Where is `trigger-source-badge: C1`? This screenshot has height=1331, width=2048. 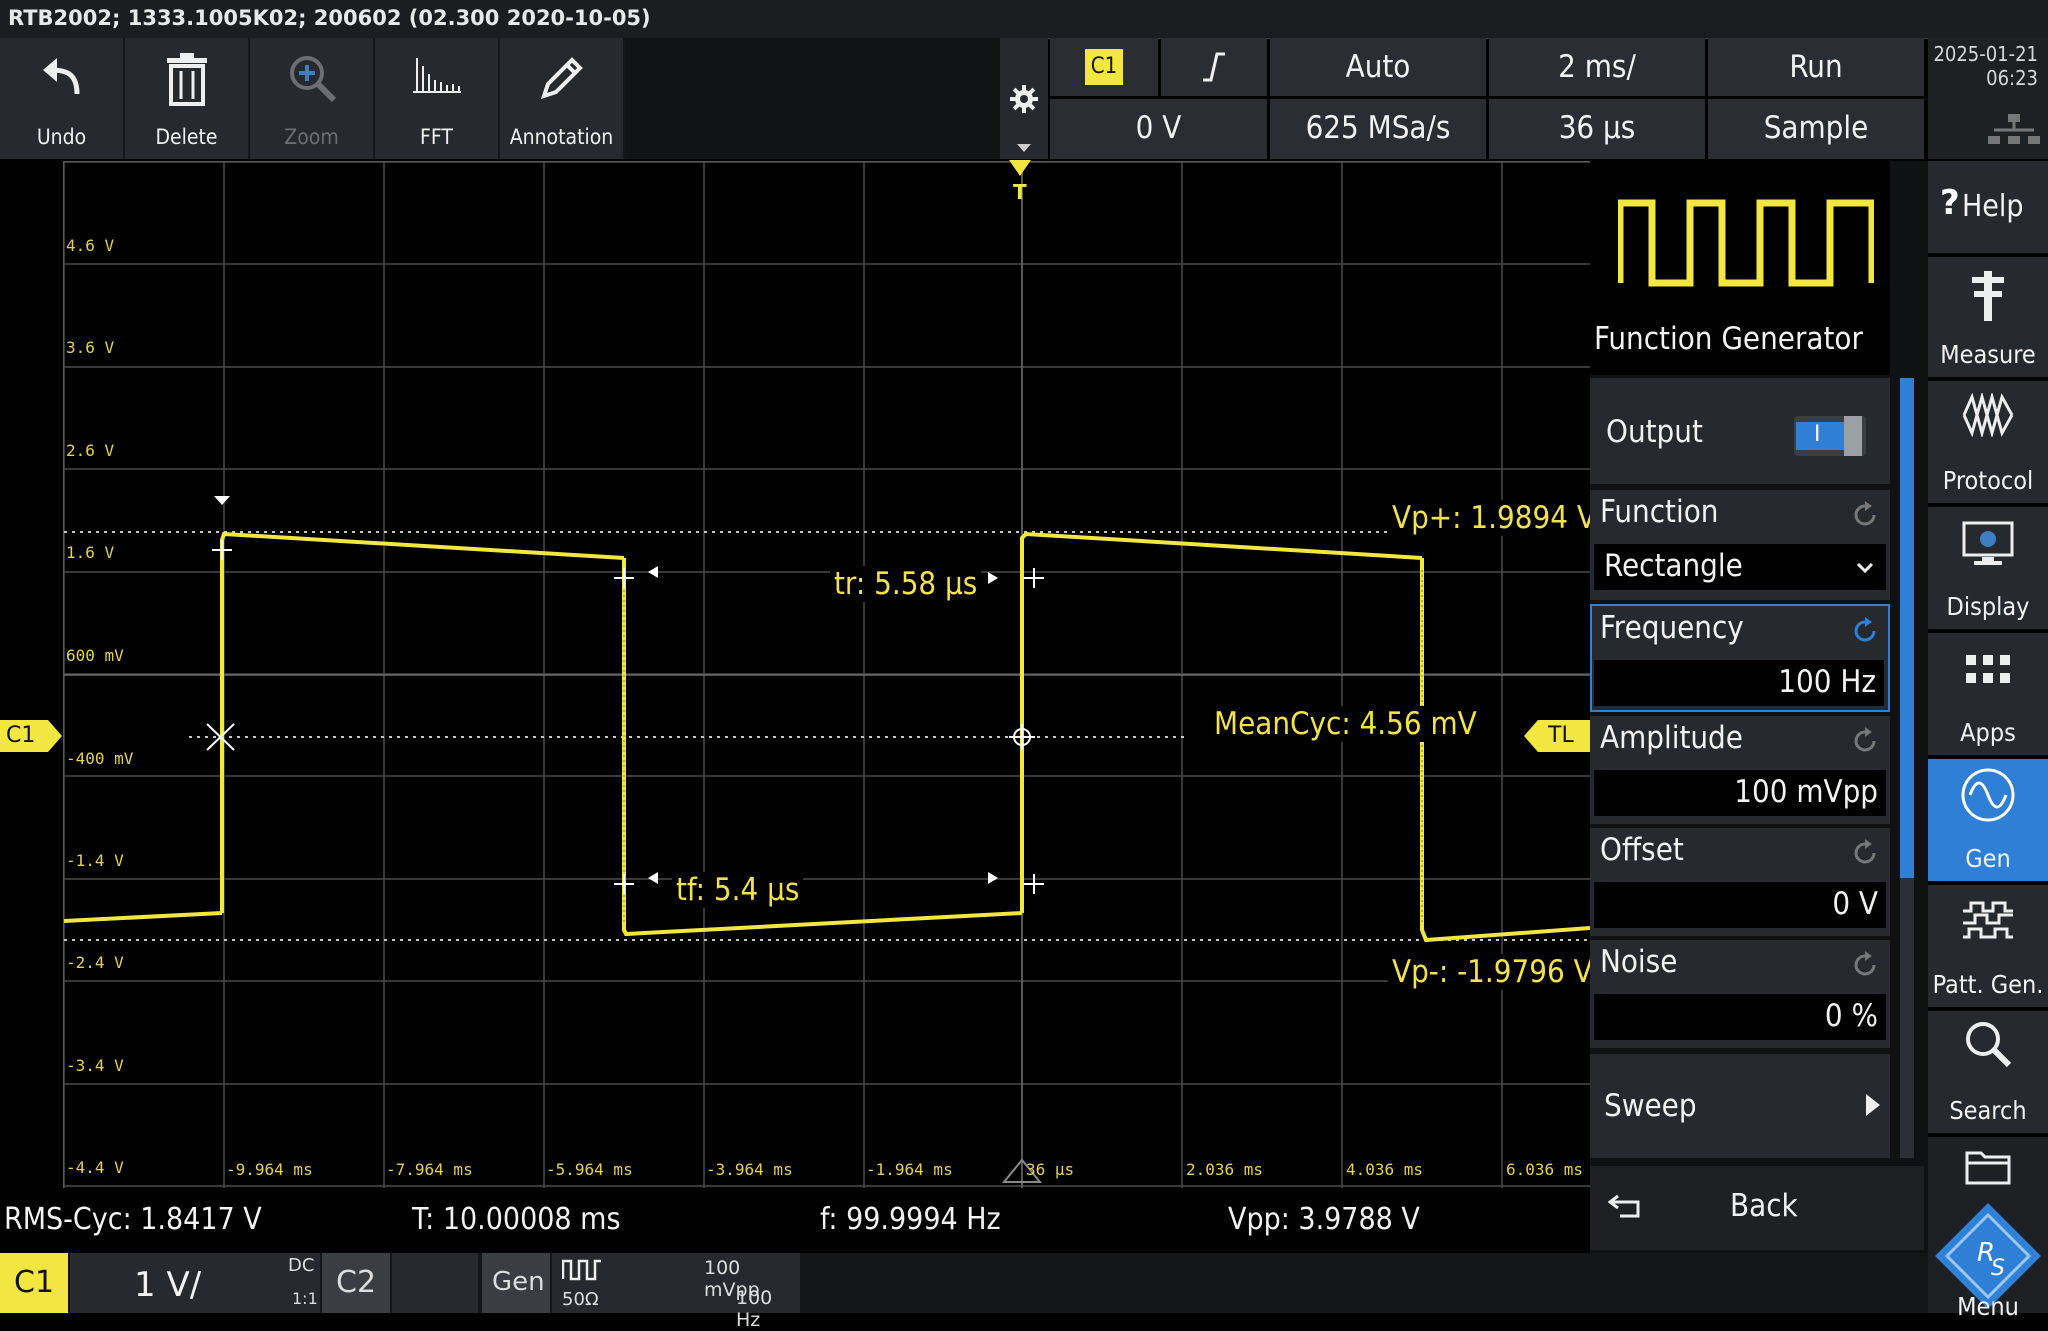 trigger-source-badge: C1 is located at coordinates (1104, 67).